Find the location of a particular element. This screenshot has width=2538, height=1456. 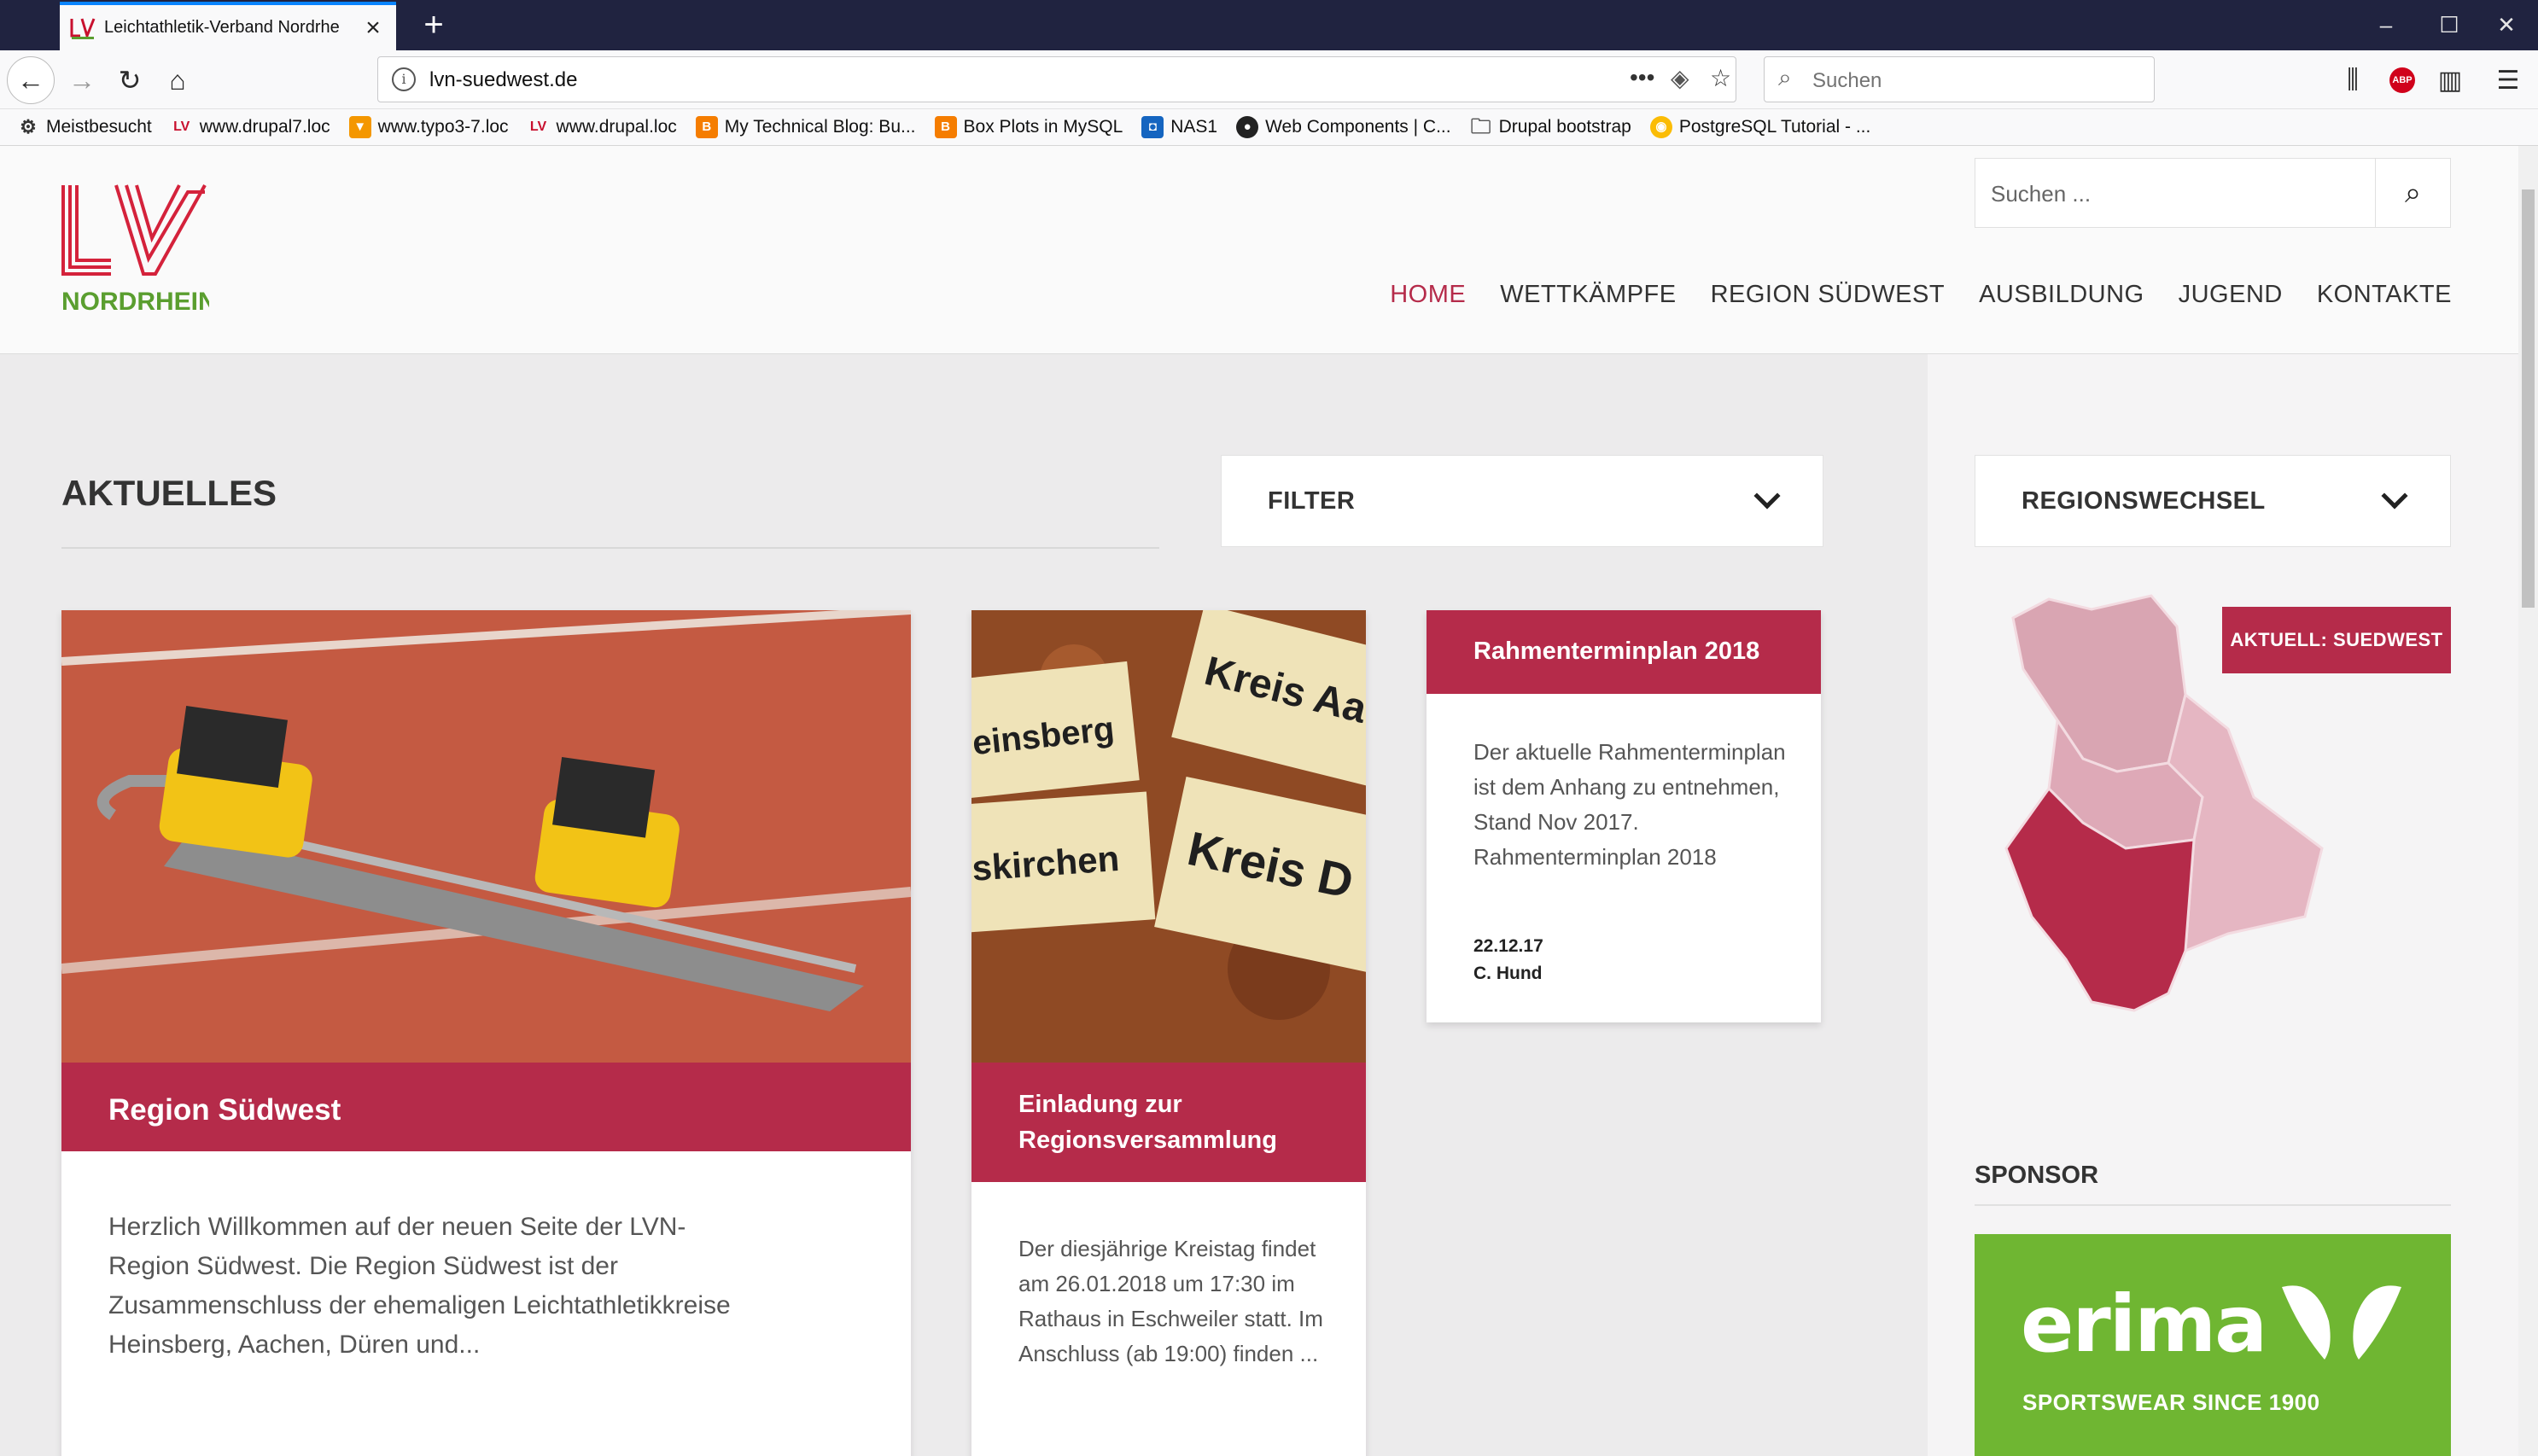

filter-label: FILTER is located at coordinates (1312, 500).